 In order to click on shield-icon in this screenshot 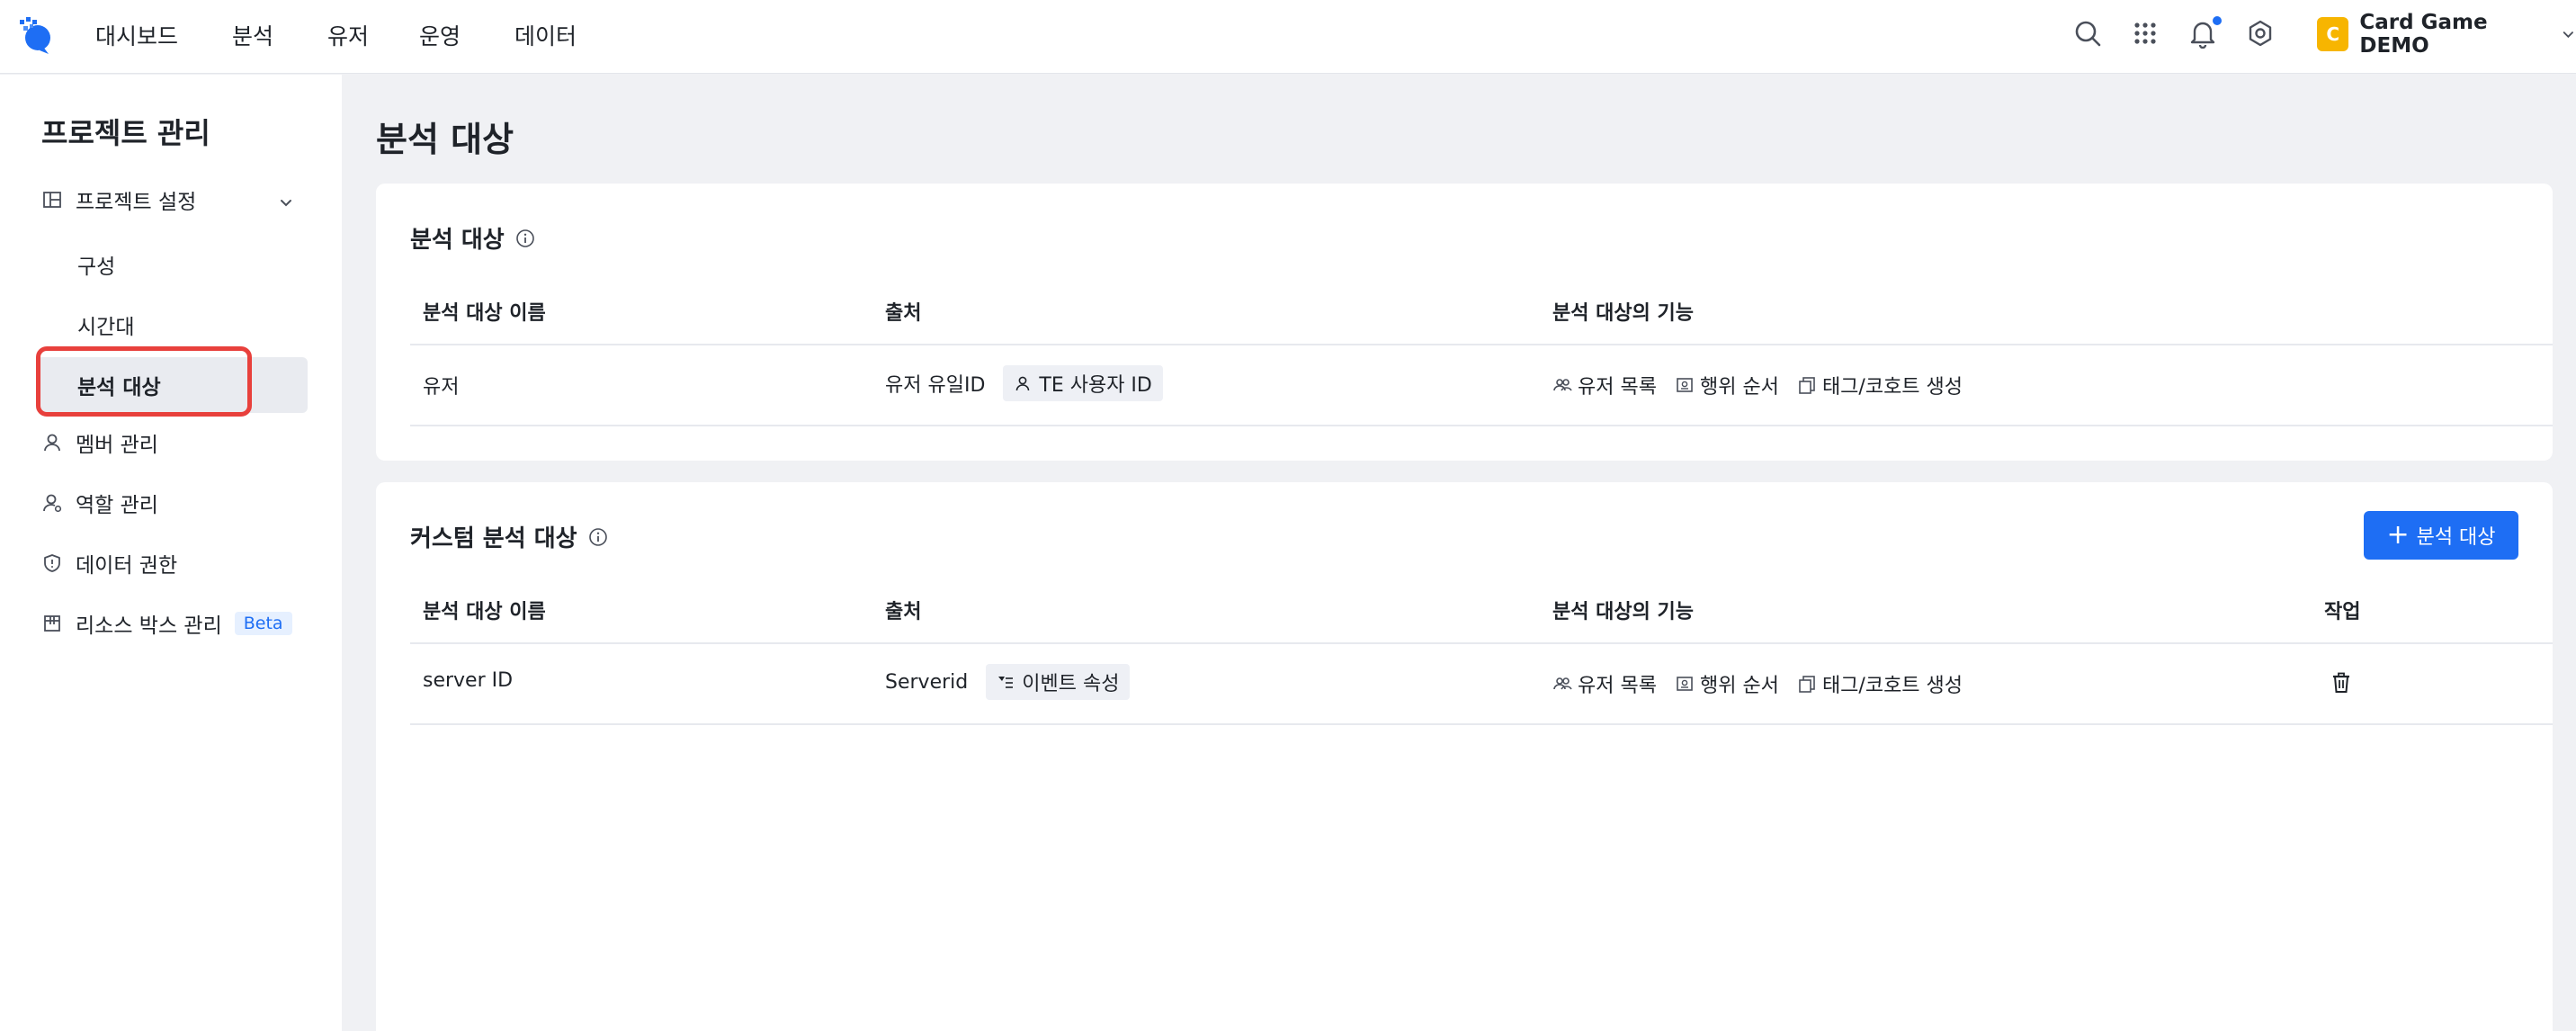, I will do `click(52, 563)`.